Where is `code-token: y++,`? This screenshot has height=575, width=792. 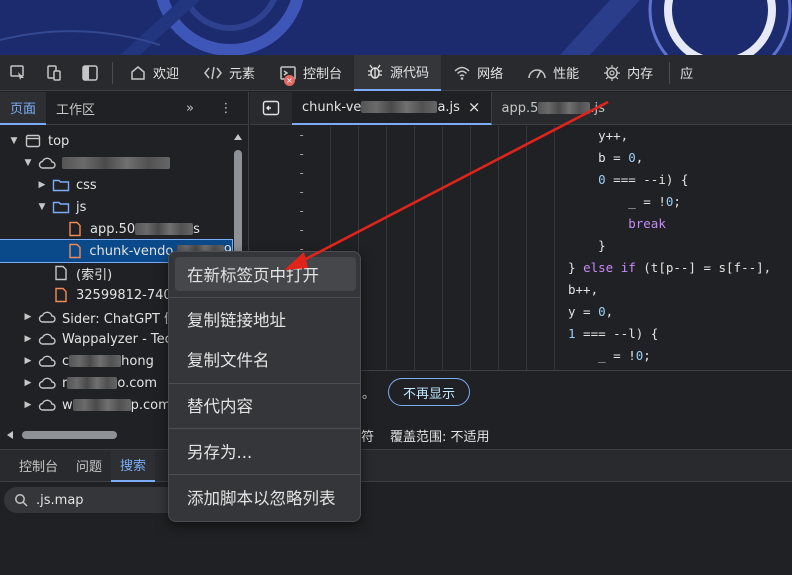
code-token: y++, is located at coordinates (613, 135).